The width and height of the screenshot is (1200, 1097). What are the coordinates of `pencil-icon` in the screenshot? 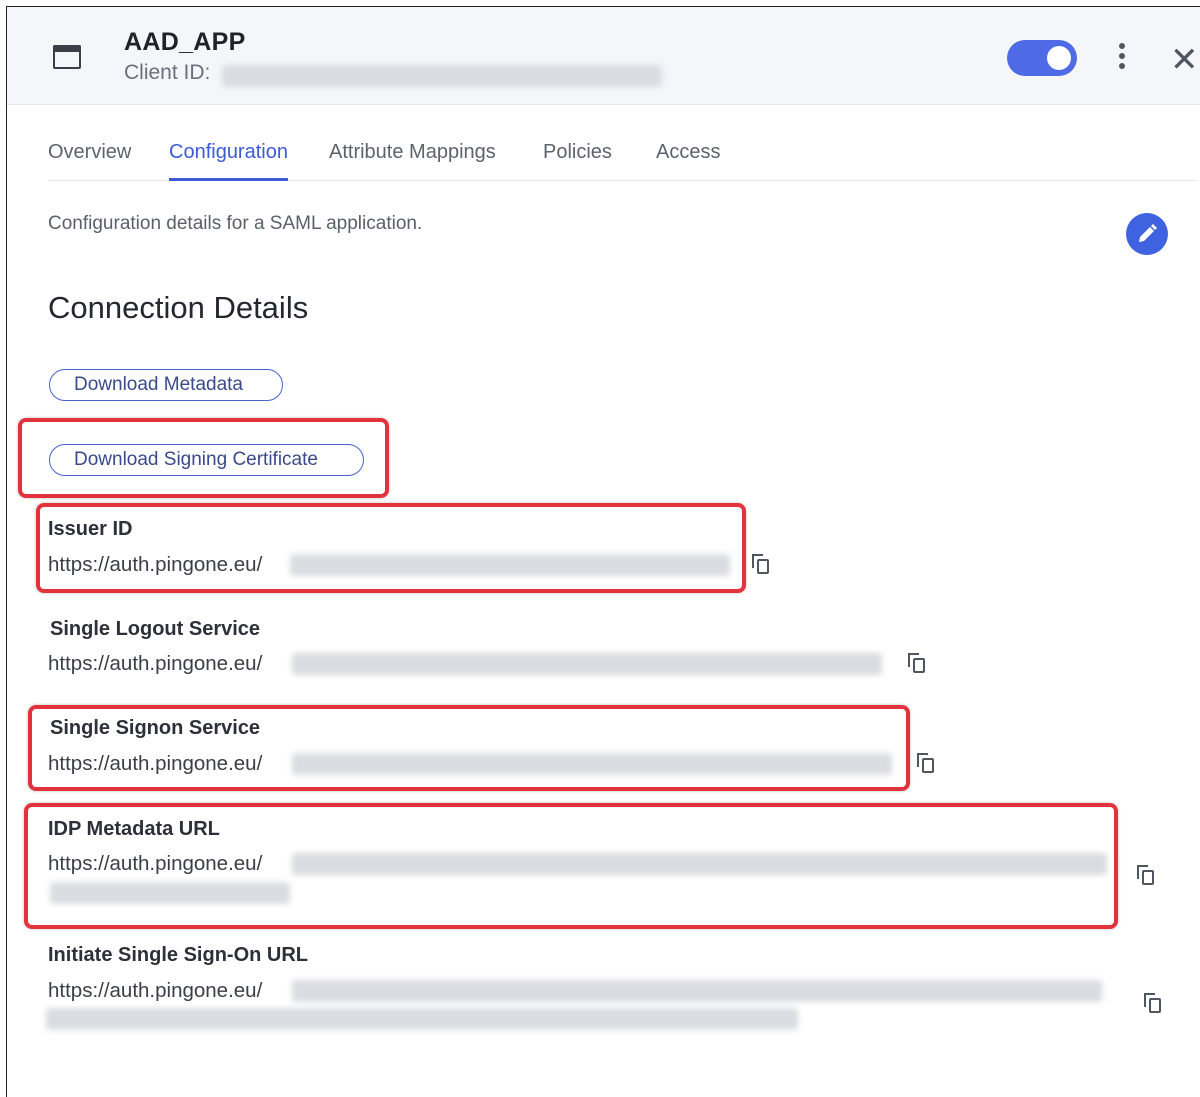 It's located at (1148, 233).